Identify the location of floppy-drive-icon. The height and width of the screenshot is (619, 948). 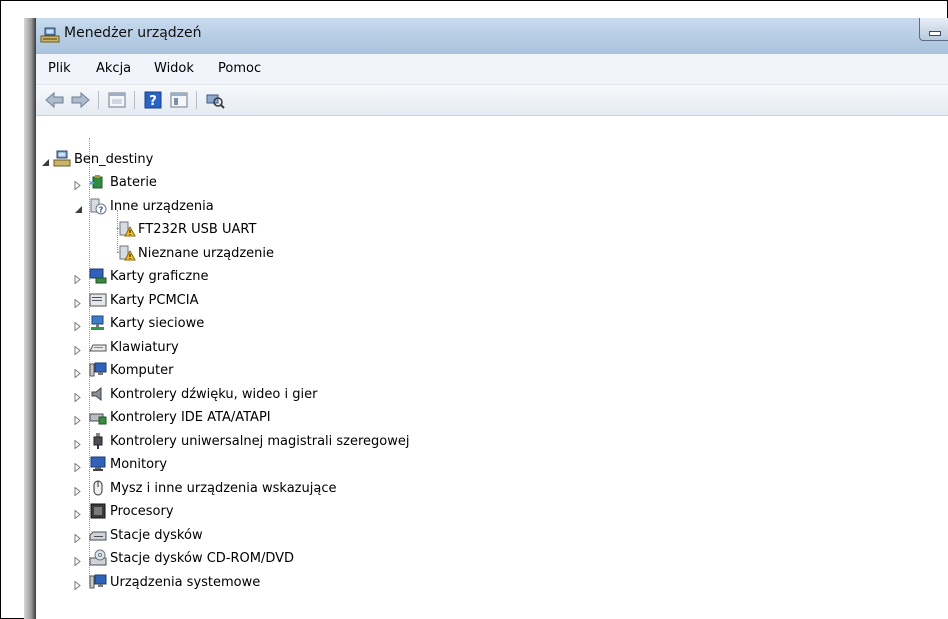
(98, 535).